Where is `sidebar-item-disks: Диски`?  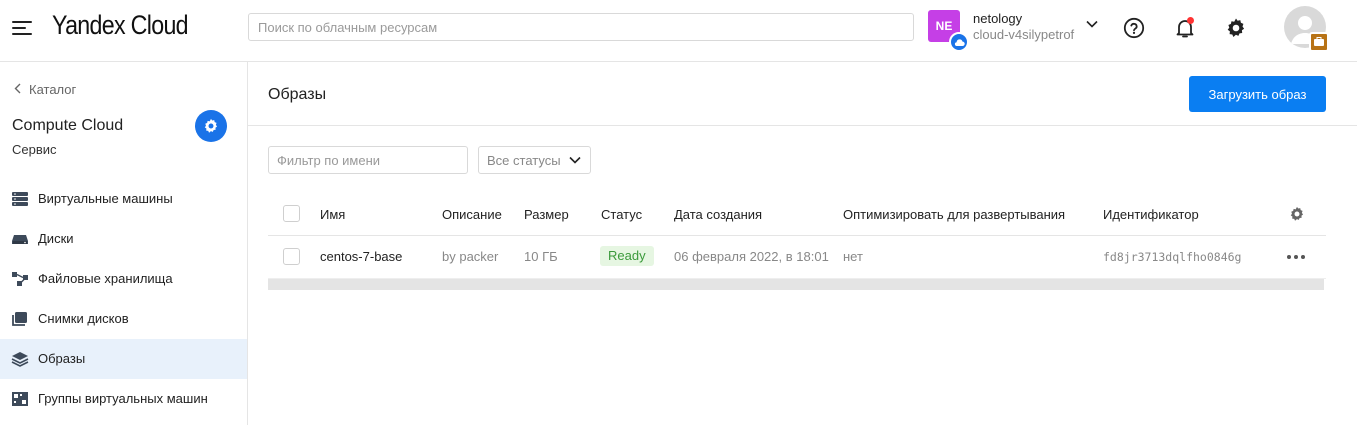
sidebar-item-disks: Диски is located at coordinates (123, 239).